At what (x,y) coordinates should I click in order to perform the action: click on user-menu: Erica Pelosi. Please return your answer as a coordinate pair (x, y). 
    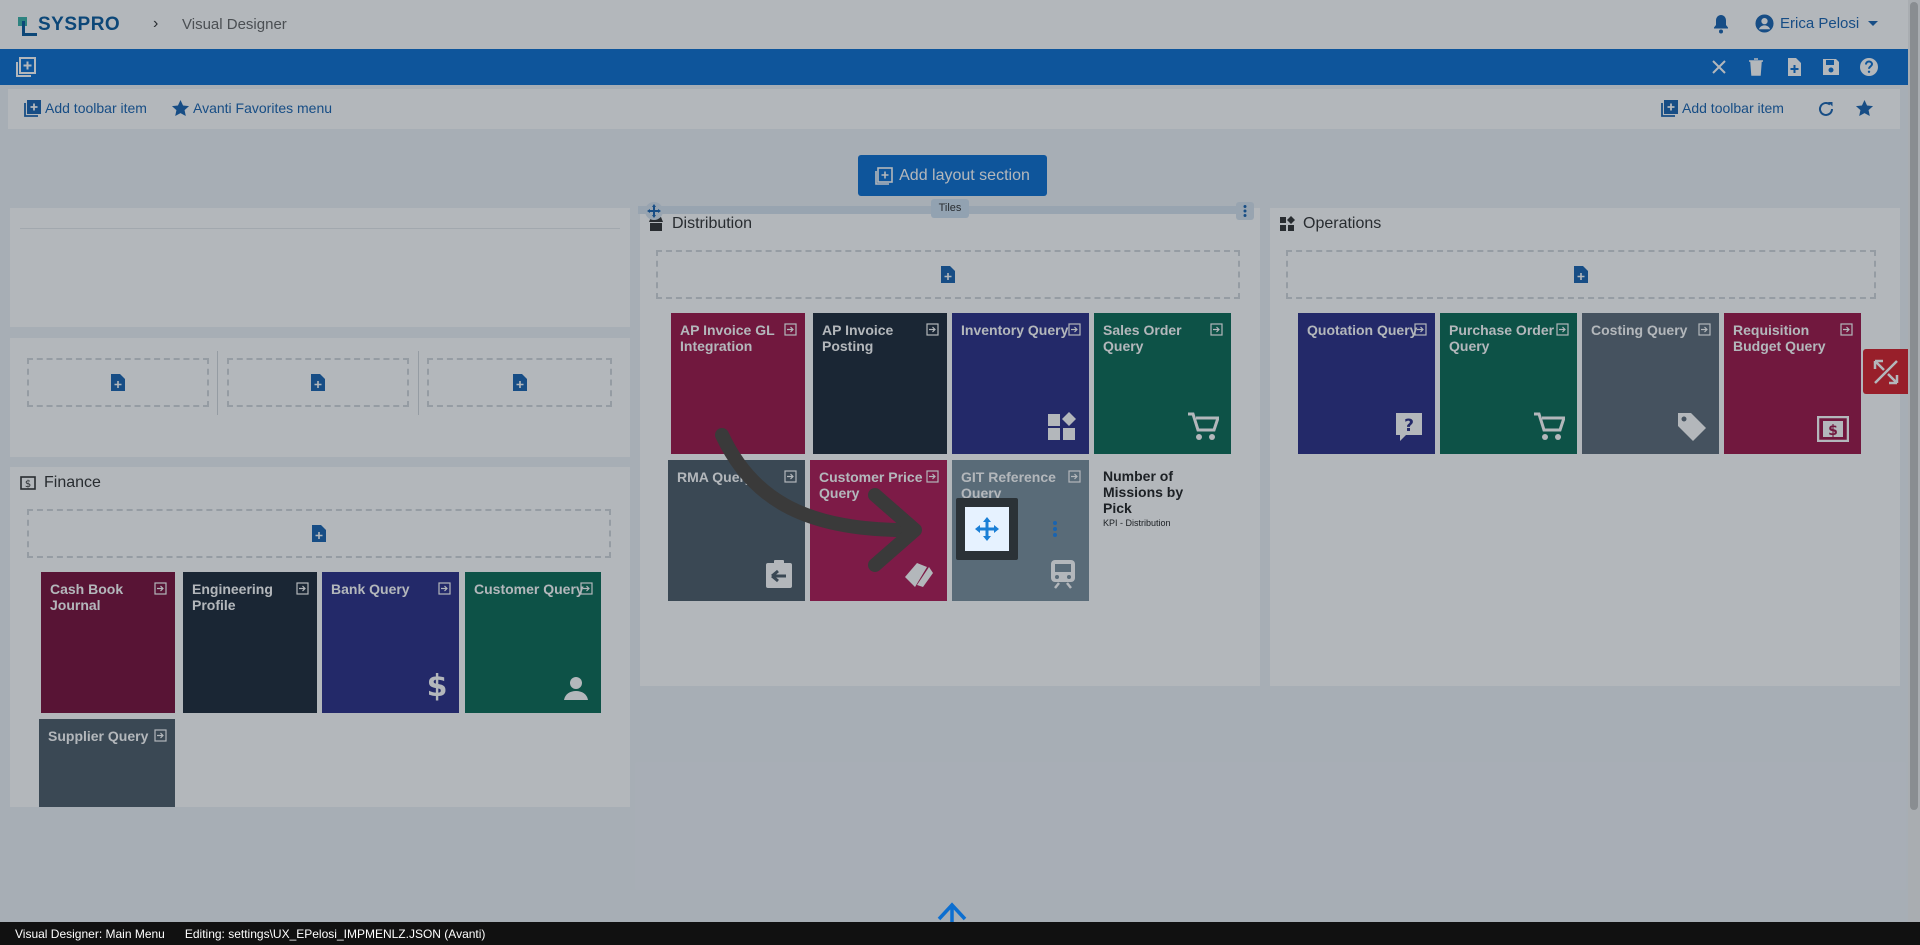
    Looking at the image, I should click on (1817, 23).